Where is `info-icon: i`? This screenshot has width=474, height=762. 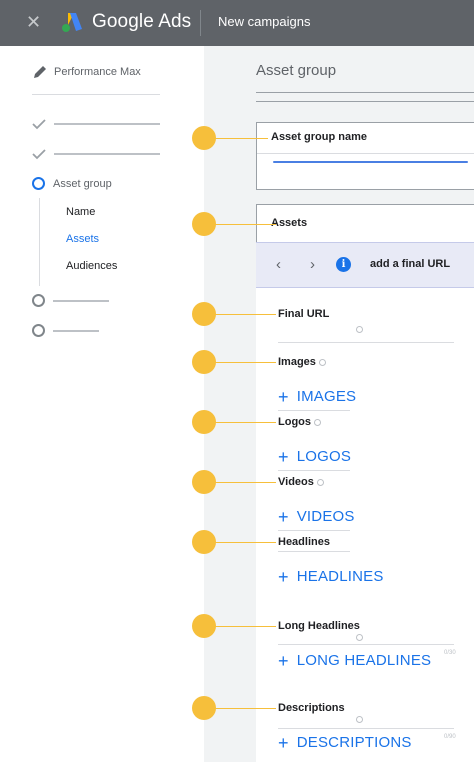 info-icon: i is located at coordinates (343, 264).